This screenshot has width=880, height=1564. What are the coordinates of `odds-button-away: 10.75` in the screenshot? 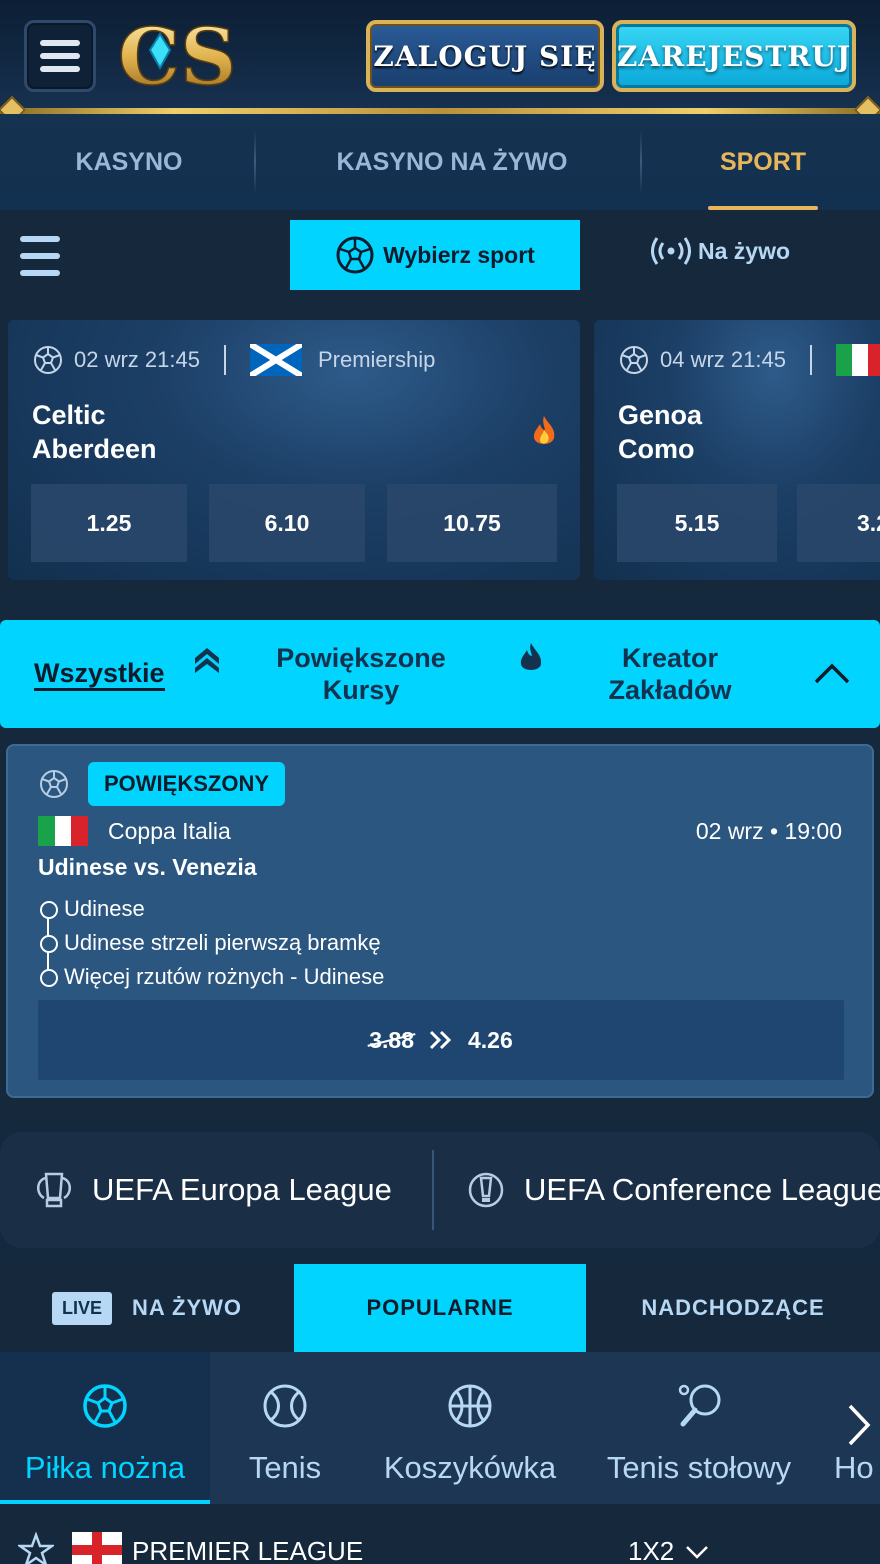 It's located at (472, 523).